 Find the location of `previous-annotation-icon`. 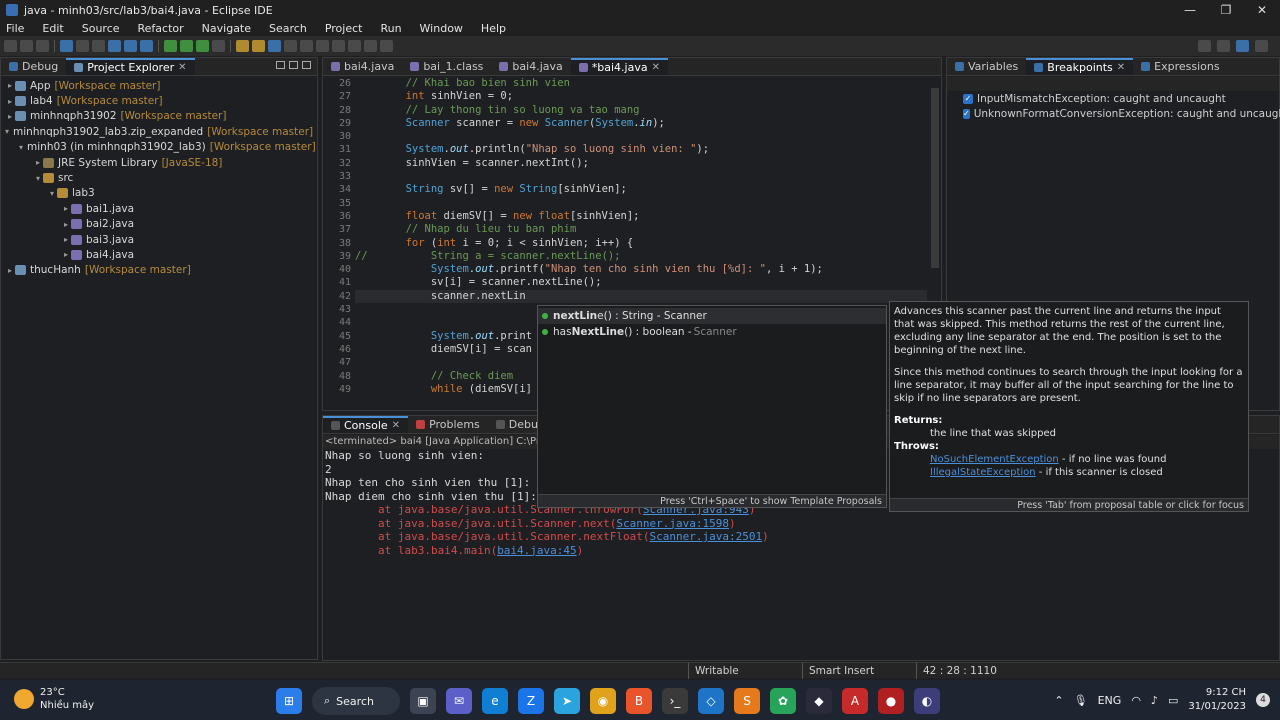

previous-annotation-icon is located at coordinates (322, 46).